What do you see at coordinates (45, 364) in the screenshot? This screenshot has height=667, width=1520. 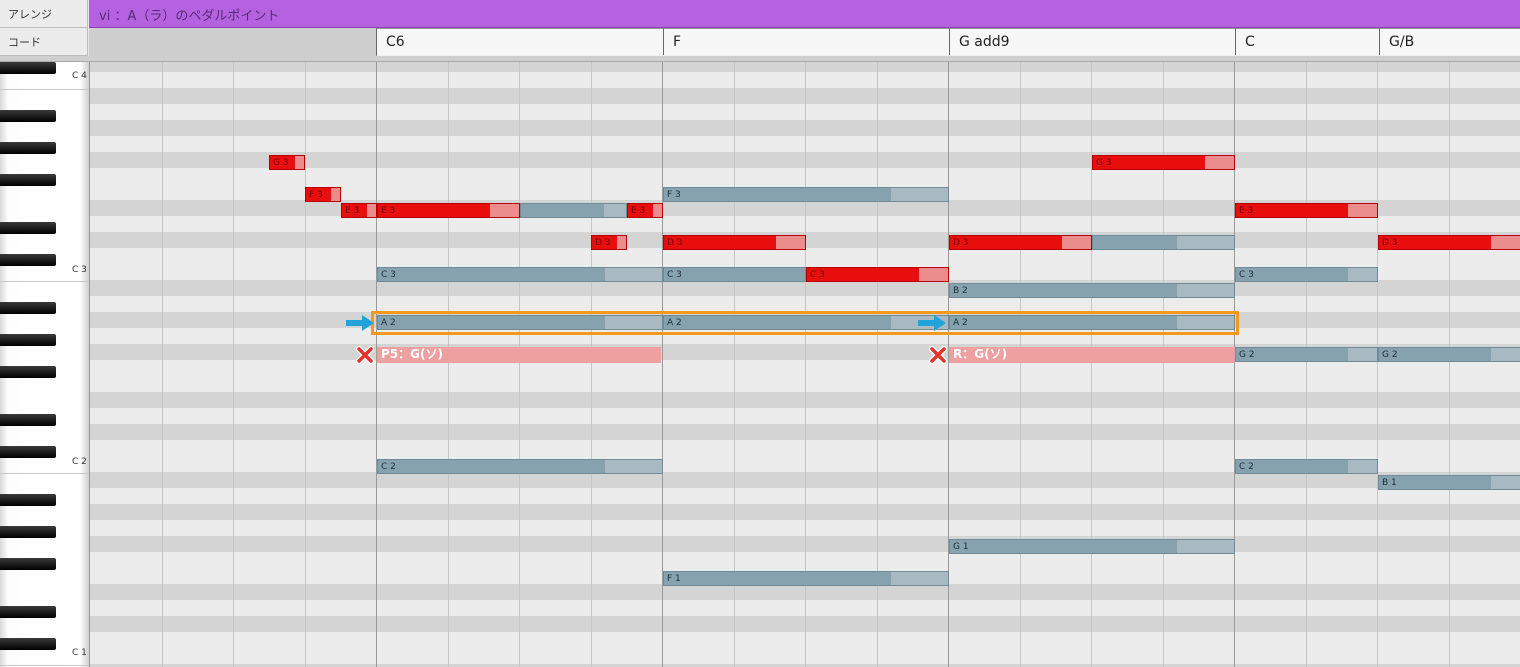 I see `piano-keyboard: C 4 C 3 C 2 C 1` at bounding box center [45, 364].